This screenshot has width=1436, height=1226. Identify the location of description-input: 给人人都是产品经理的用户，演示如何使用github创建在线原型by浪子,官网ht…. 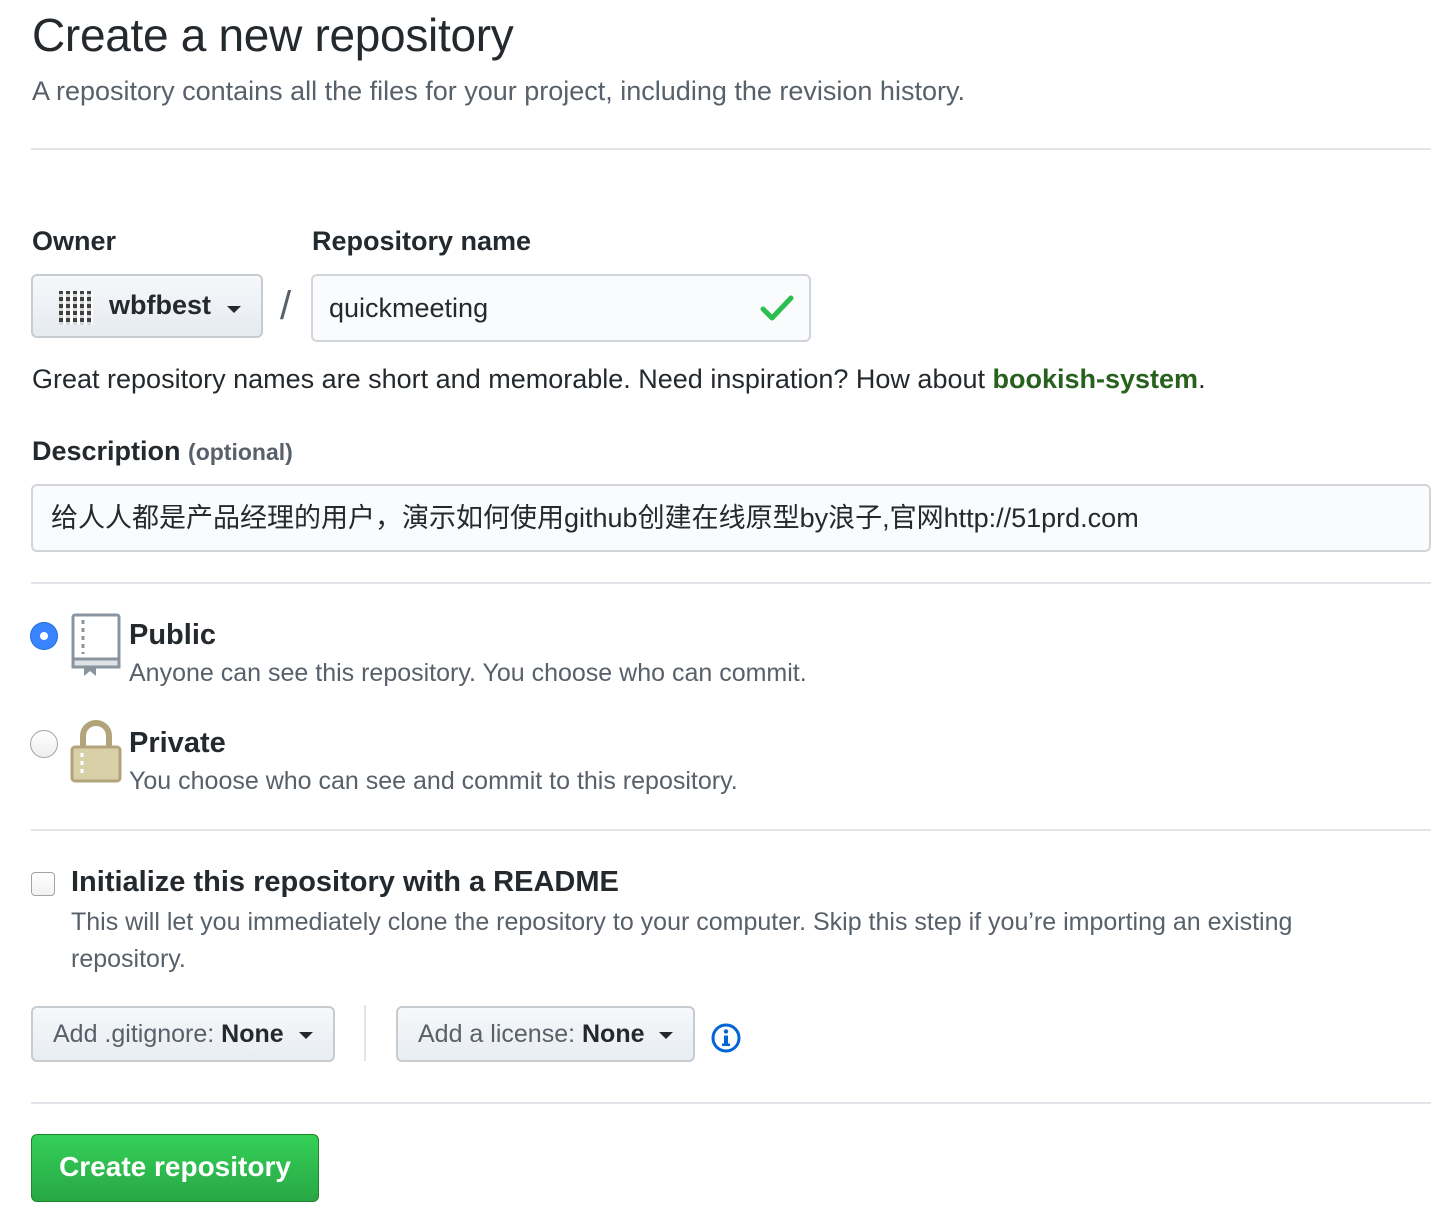
(731, 518).